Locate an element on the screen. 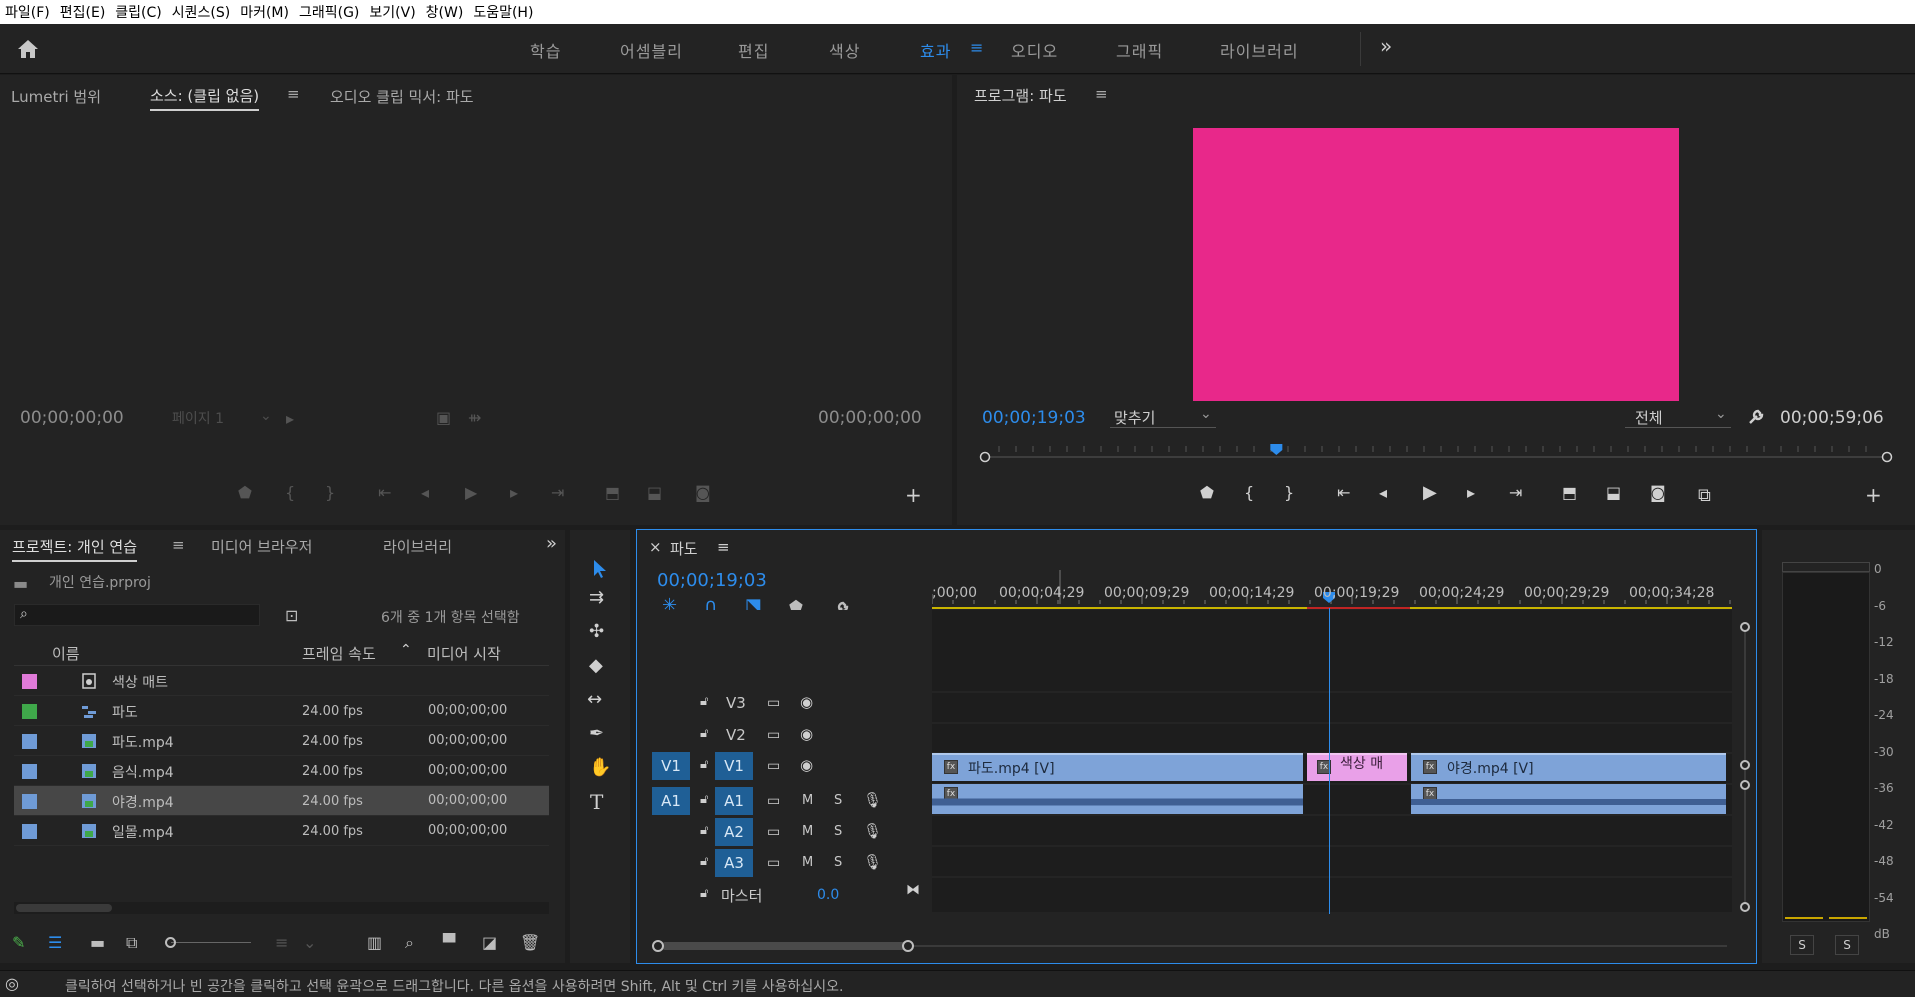 This screenshot has height=997, width=1915. video-clip-wave: fx 파도.mp4 [V] is located at coordinates (1117, 767).